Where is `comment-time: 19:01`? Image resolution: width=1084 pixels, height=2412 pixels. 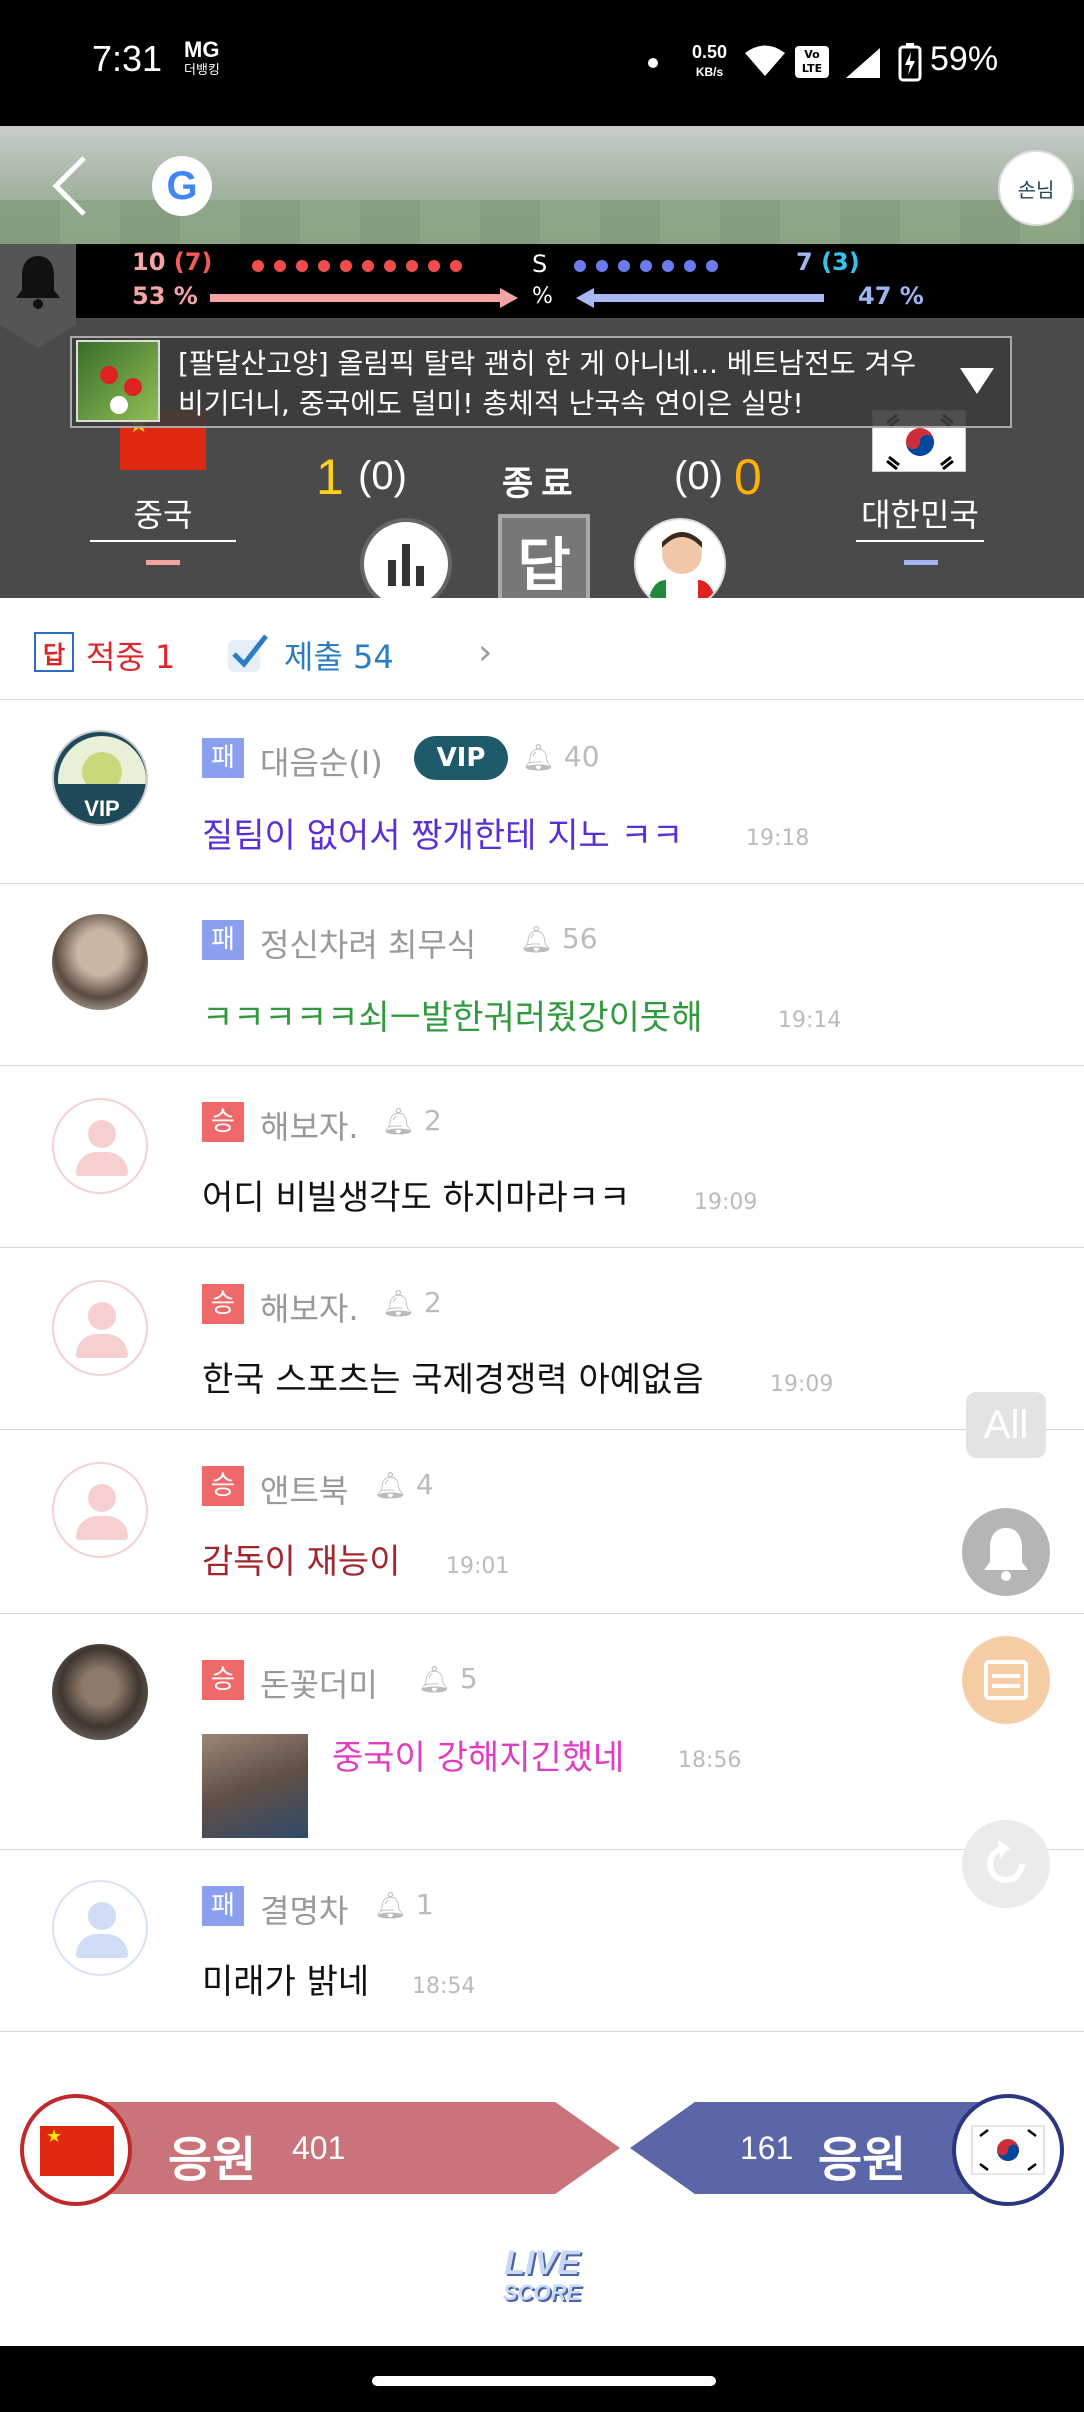 comment-time: 19:01 is located at coordinates (478, 1566).